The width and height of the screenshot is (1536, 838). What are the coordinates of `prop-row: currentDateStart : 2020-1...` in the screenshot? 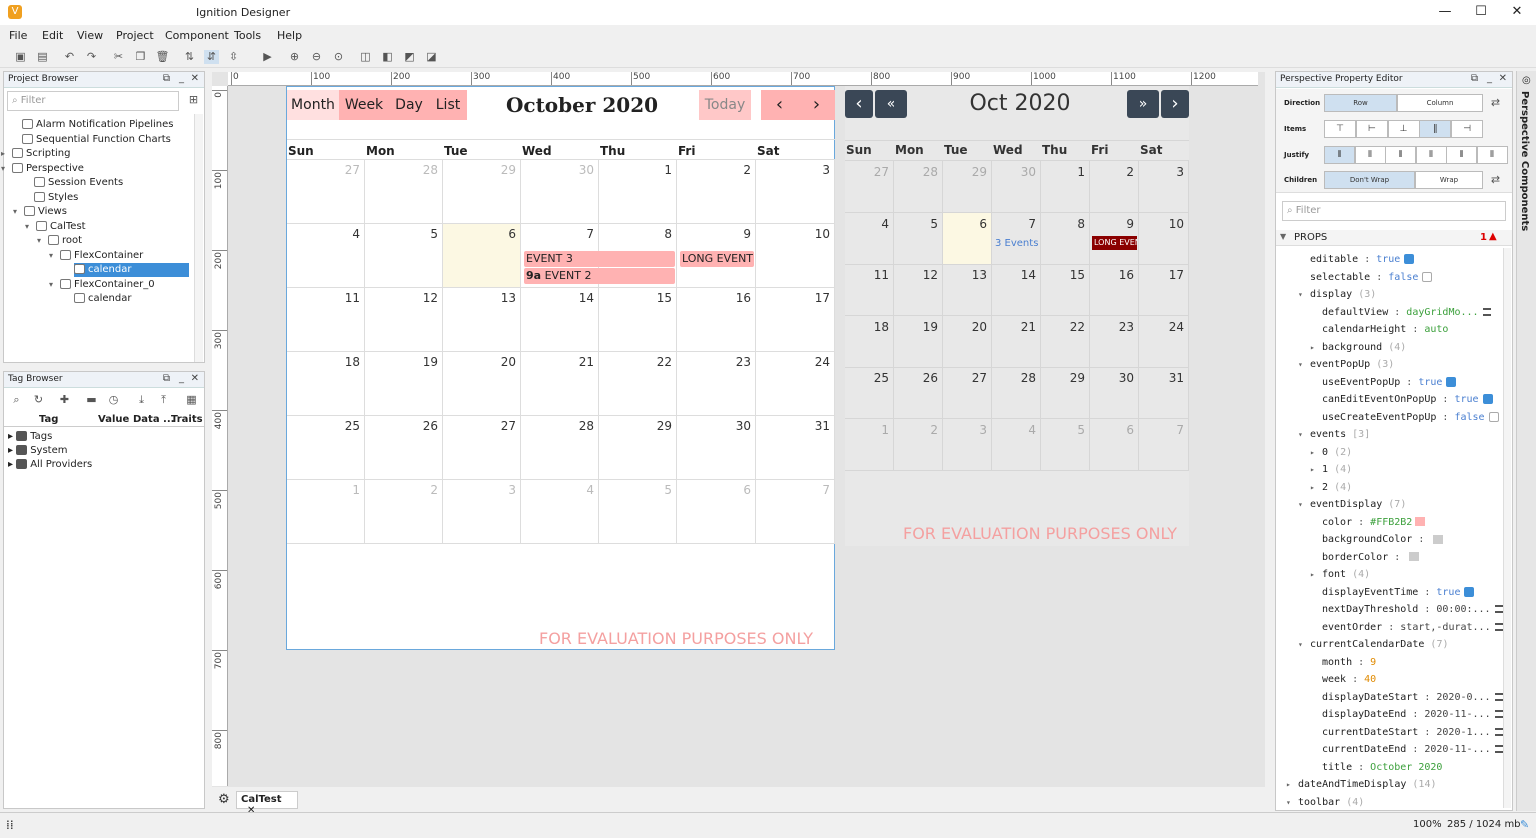 It's located at (1412, 733).